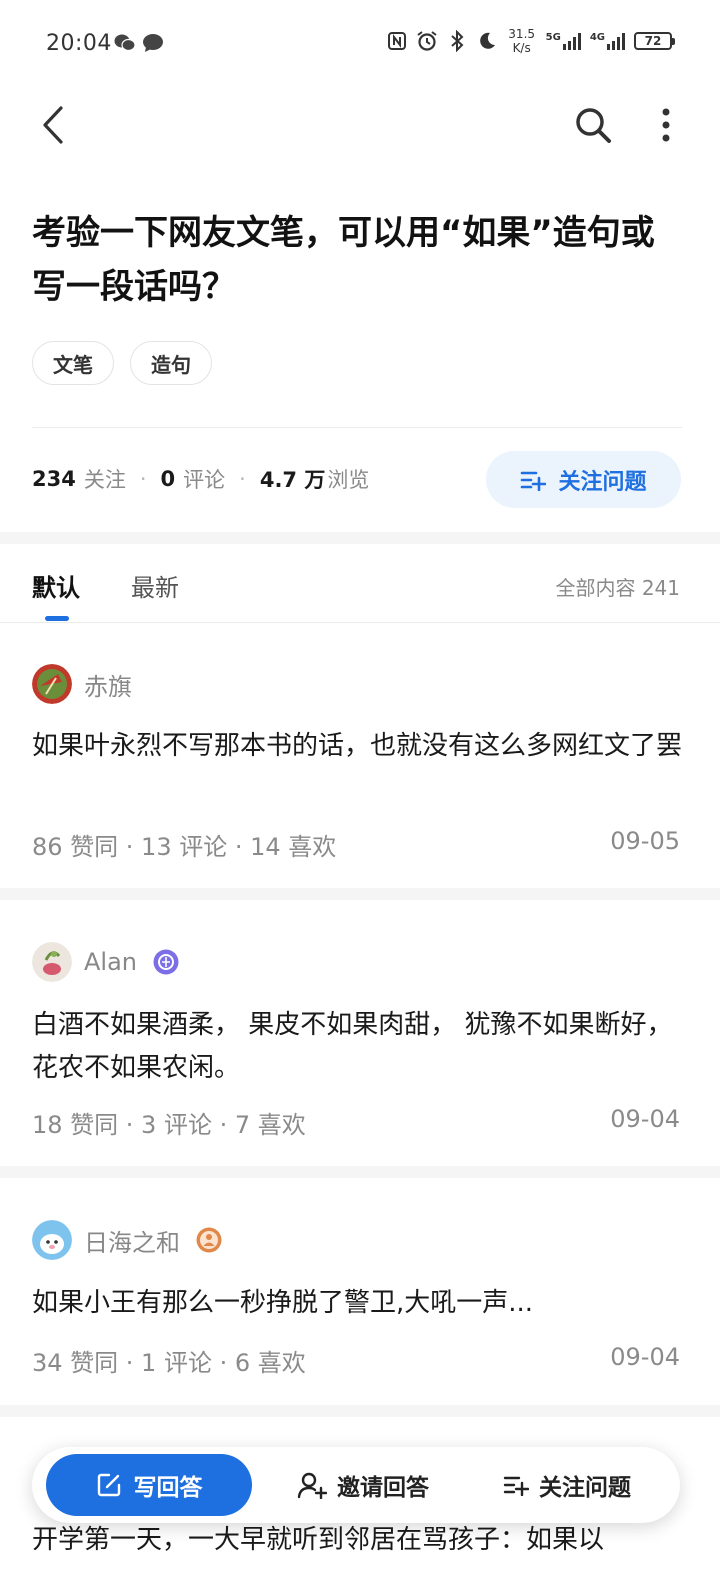 The height and width of the screenshot is (1591, 720). Describe the element at coordinates (360, 45) in the screenshot. I see `status-bar: 20:04 31.5 K/s 5G 4G 72` at that location.